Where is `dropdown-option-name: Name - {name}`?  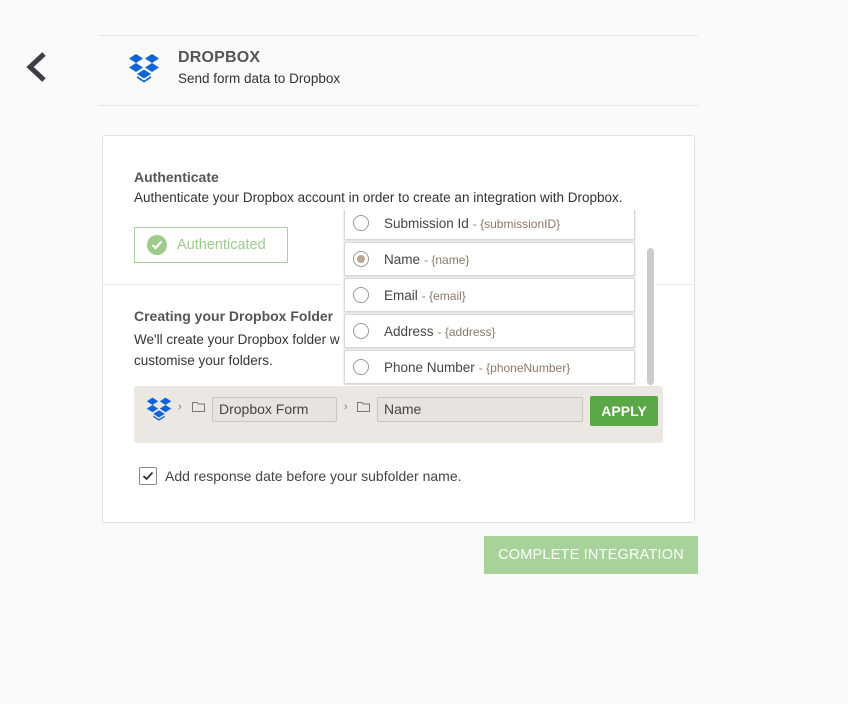
dropdown-option-name: Name - {name} is located at coordinates (489, 259).